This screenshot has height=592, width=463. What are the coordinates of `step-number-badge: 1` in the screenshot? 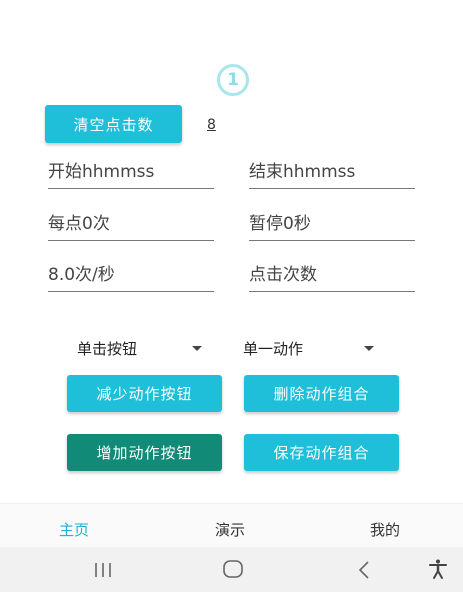 It's located at (233, 80).